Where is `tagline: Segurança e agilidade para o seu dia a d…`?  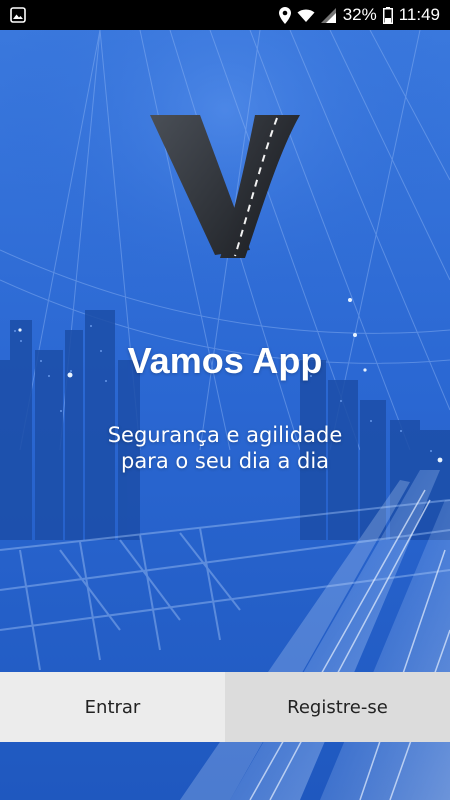 tagline: Segurança e agilidade para o seu dia a d… is located at coordinates (225, 448).